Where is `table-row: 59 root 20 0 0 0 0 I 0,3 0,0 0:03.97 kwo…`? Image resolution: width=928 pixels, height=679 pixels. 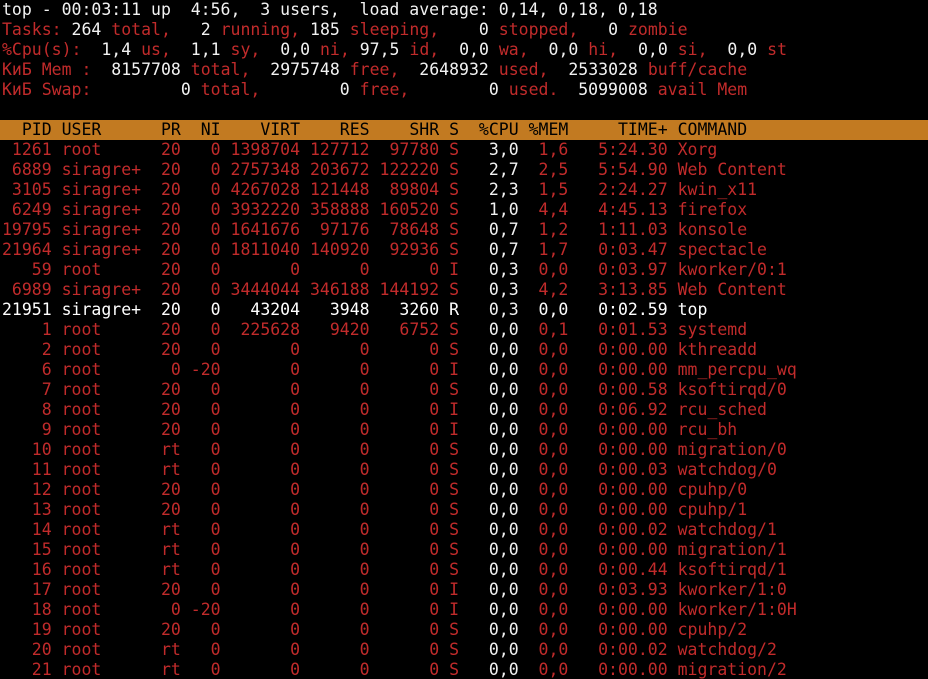 table-row: 59 root 20 0 0 0 0 I 0,3 0,0 0:03.97 kwo… is located at coordinates (465, 270).